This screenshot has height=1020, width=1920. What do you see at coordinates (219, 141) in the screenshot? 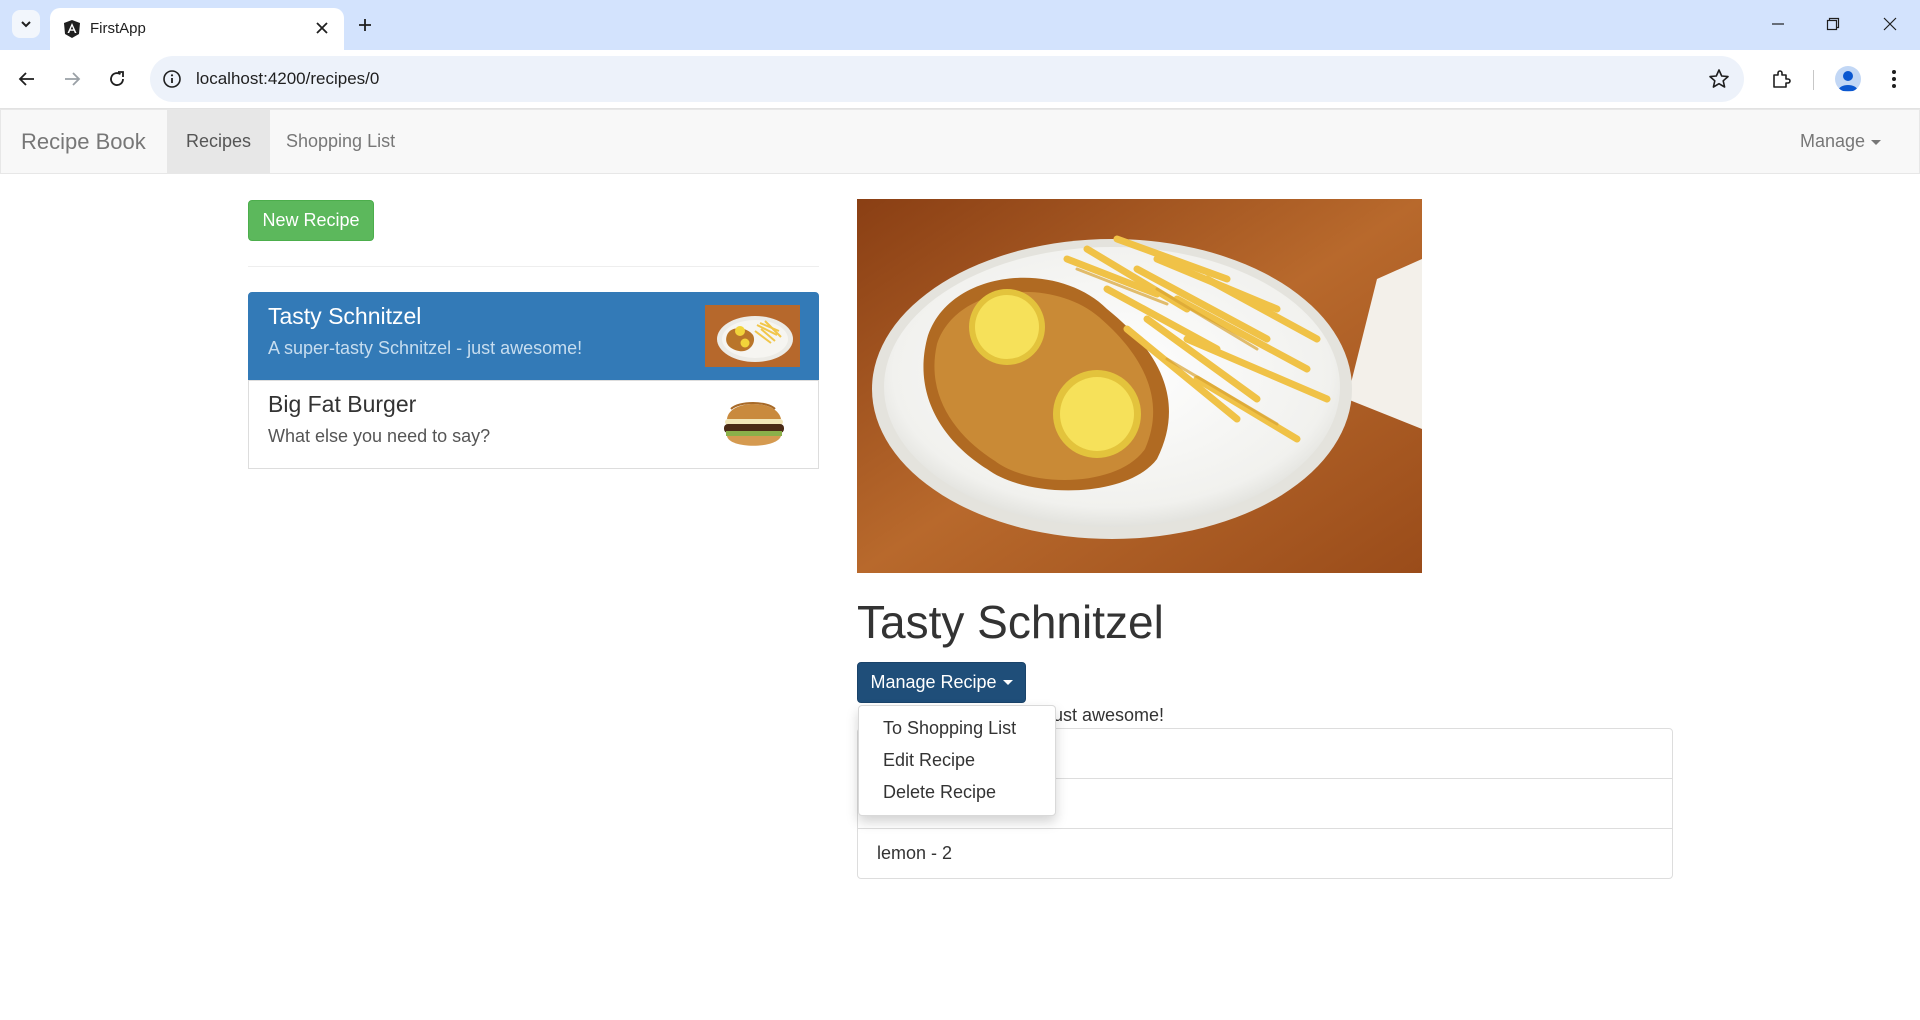
I see `nav-link-recipes: Recipes` at bounding box center [219, 141].